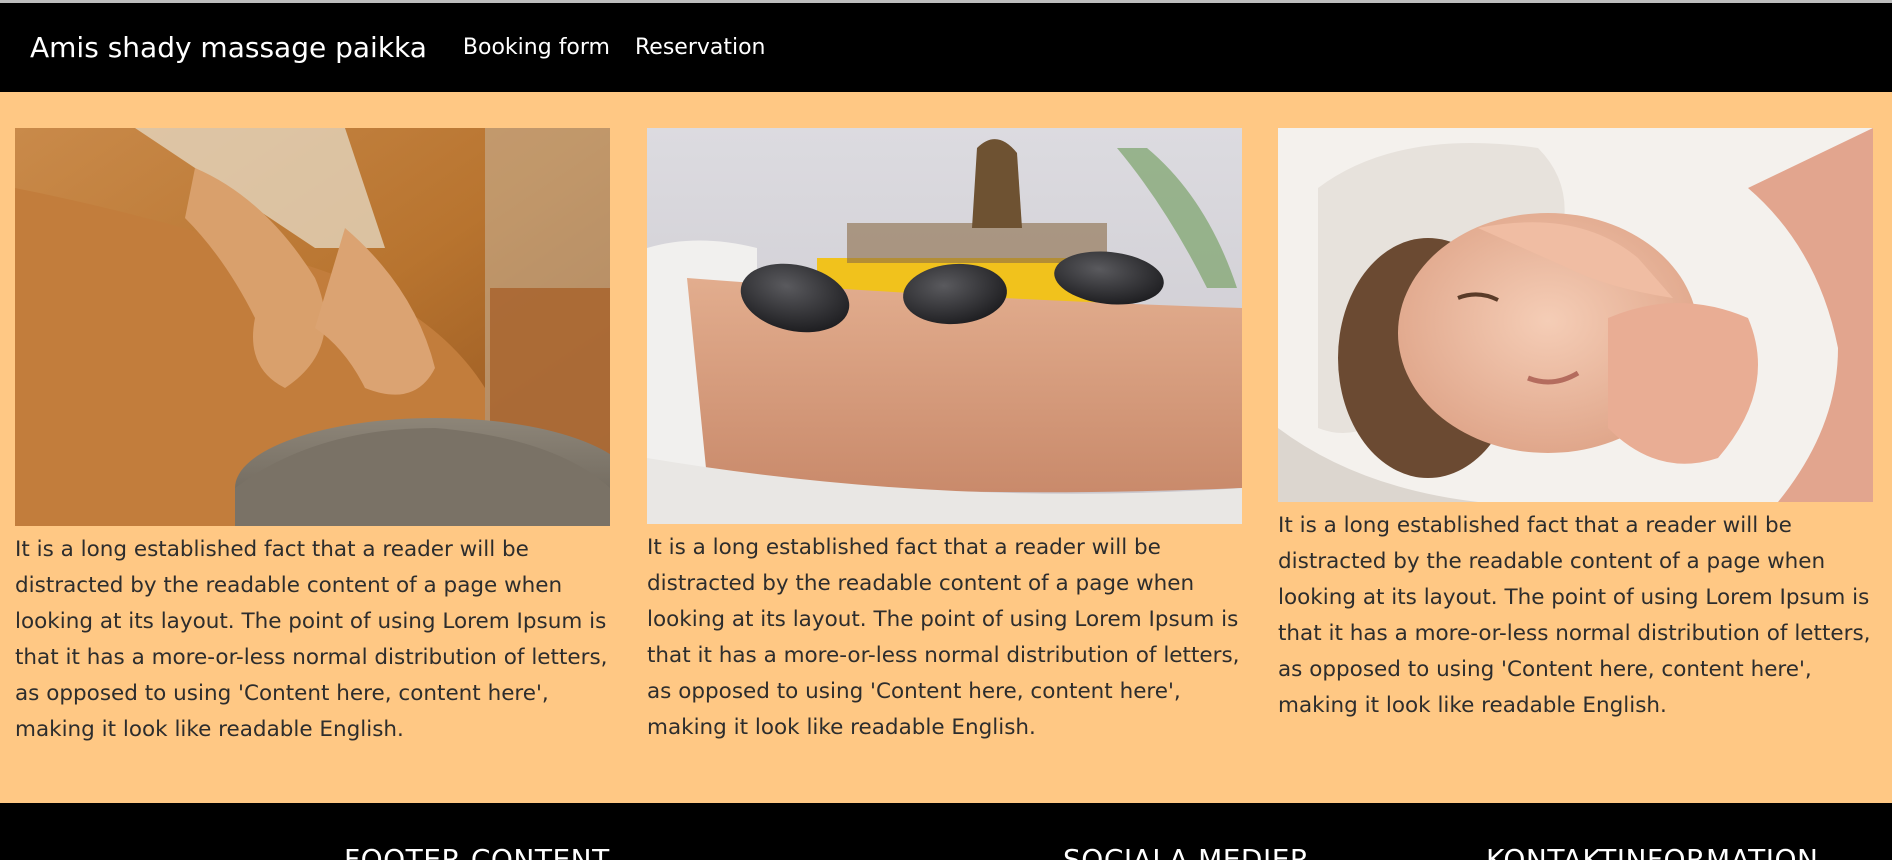 The image size is (1892, 860). I want to click on footer-heading-content: FOOTER CONTENT, so click(477, 851).